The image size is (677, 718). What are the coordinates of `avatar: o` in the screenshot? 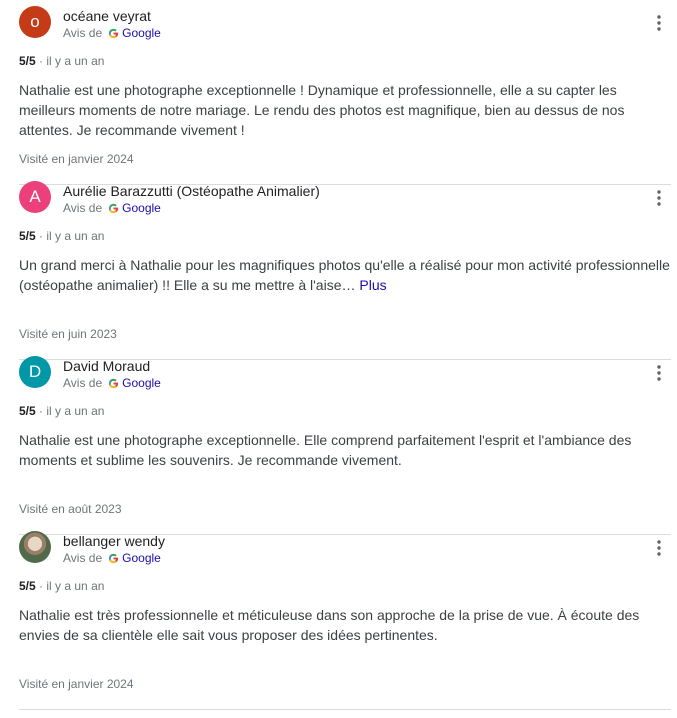 It's located at (35, 22).